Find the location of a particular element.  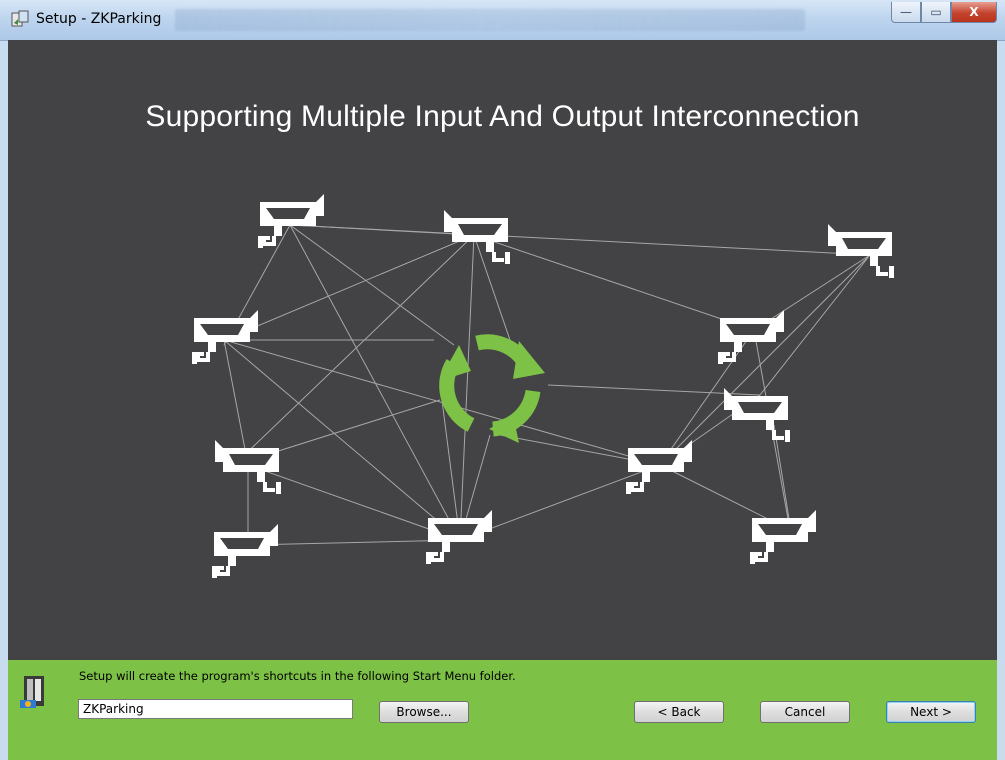

camera-5-icon is located at coordinates (751, 337).